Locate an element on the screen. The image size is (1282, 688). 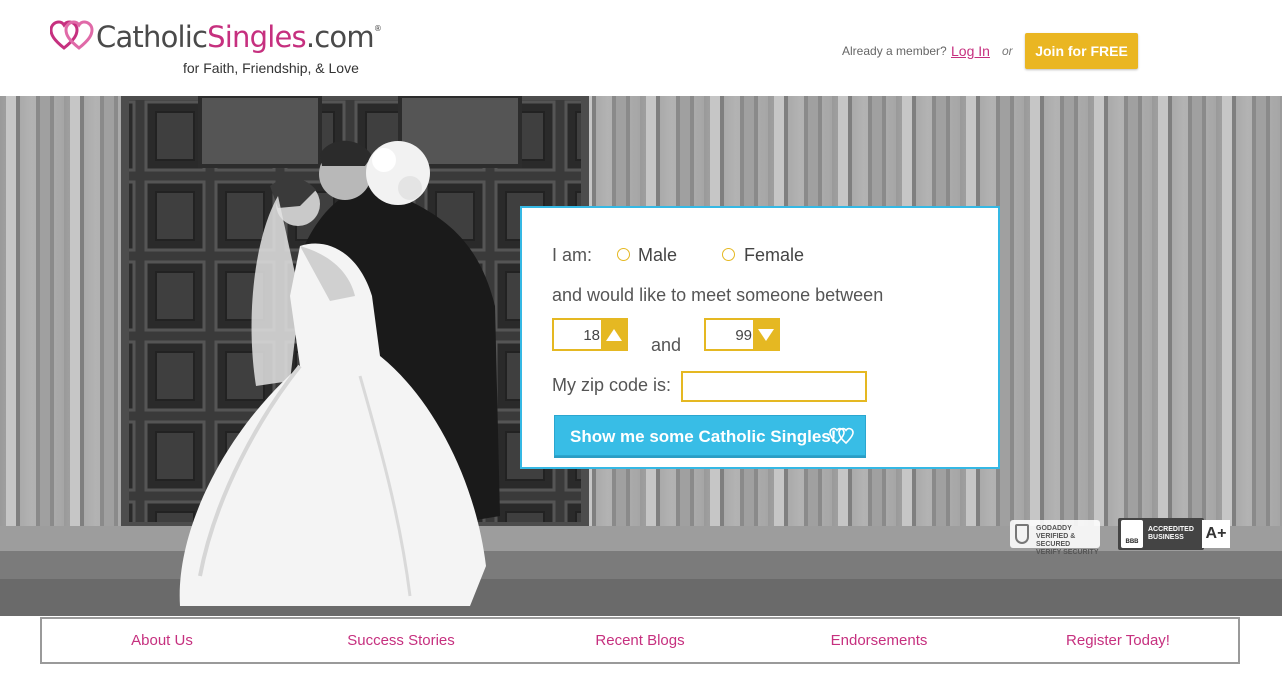
triangle-up-icon is located at coordinates (613, 334).